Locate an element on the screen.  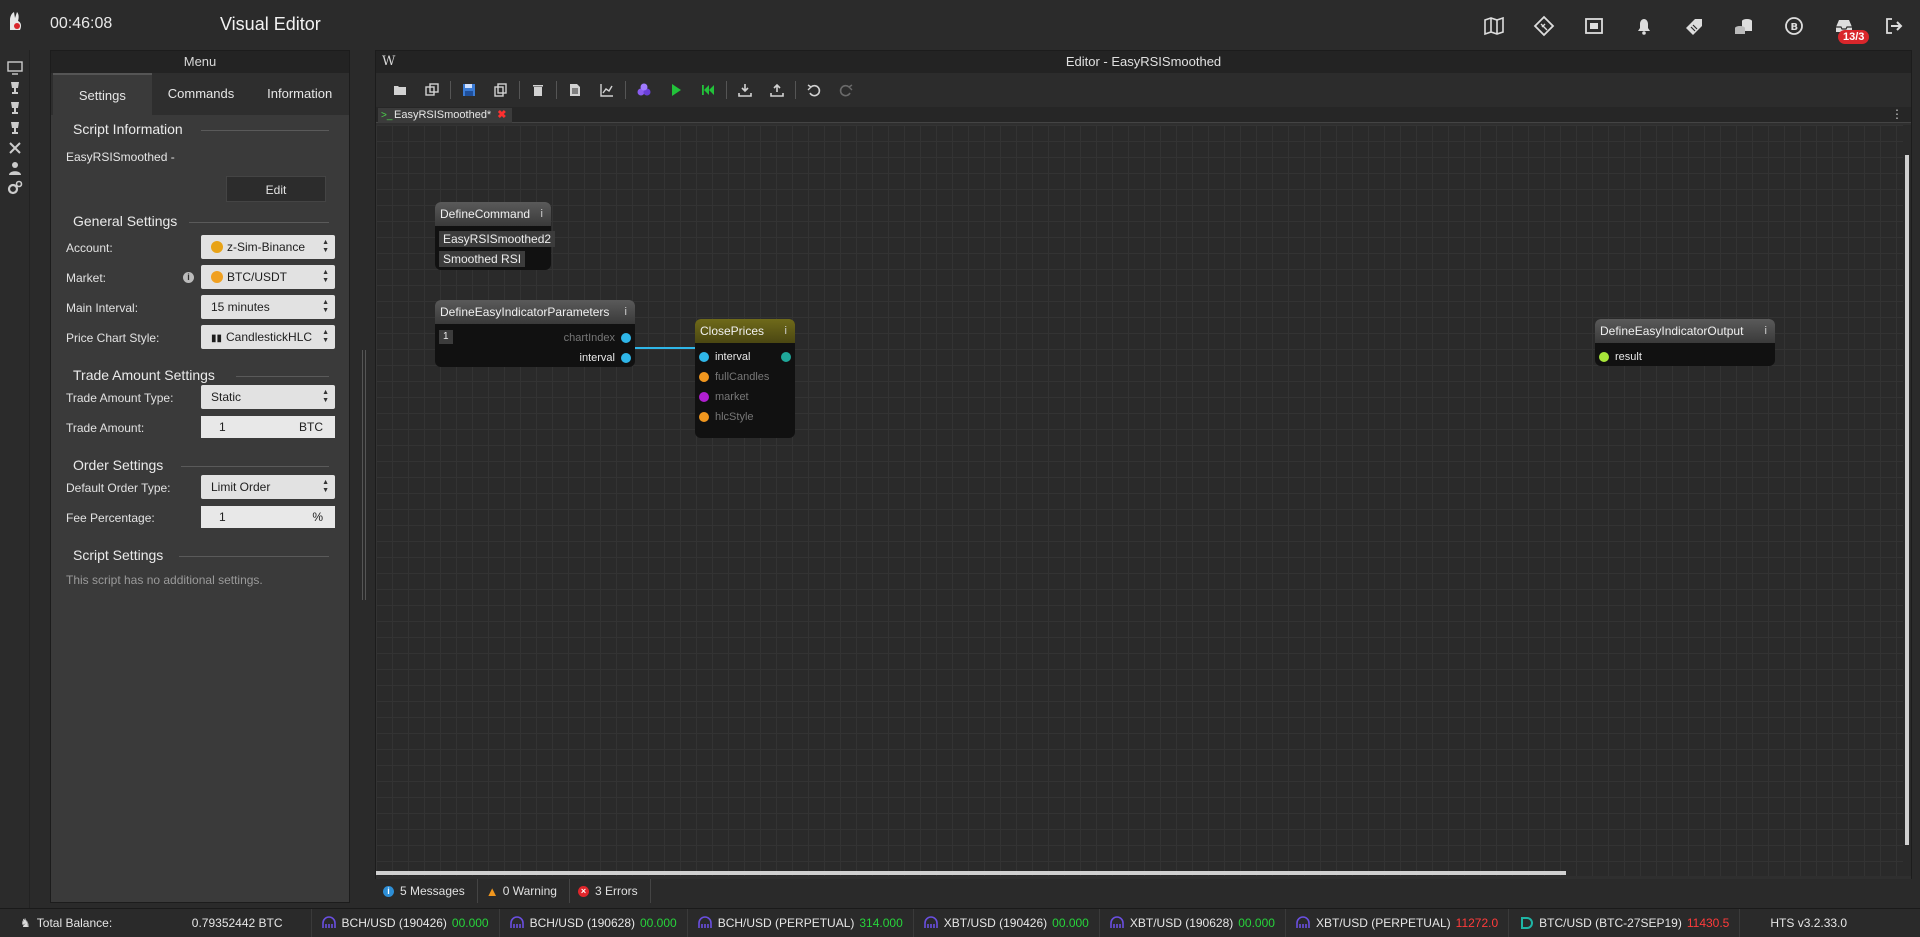
fee-input: 1 % is located at coordinates (268, 517).